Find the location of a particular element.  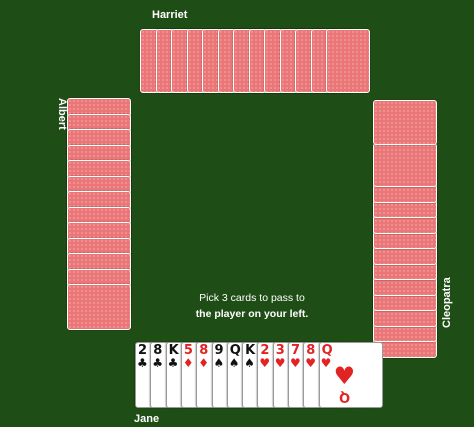

player-name-right: Cleopatra is located at coordinates (447, 302).